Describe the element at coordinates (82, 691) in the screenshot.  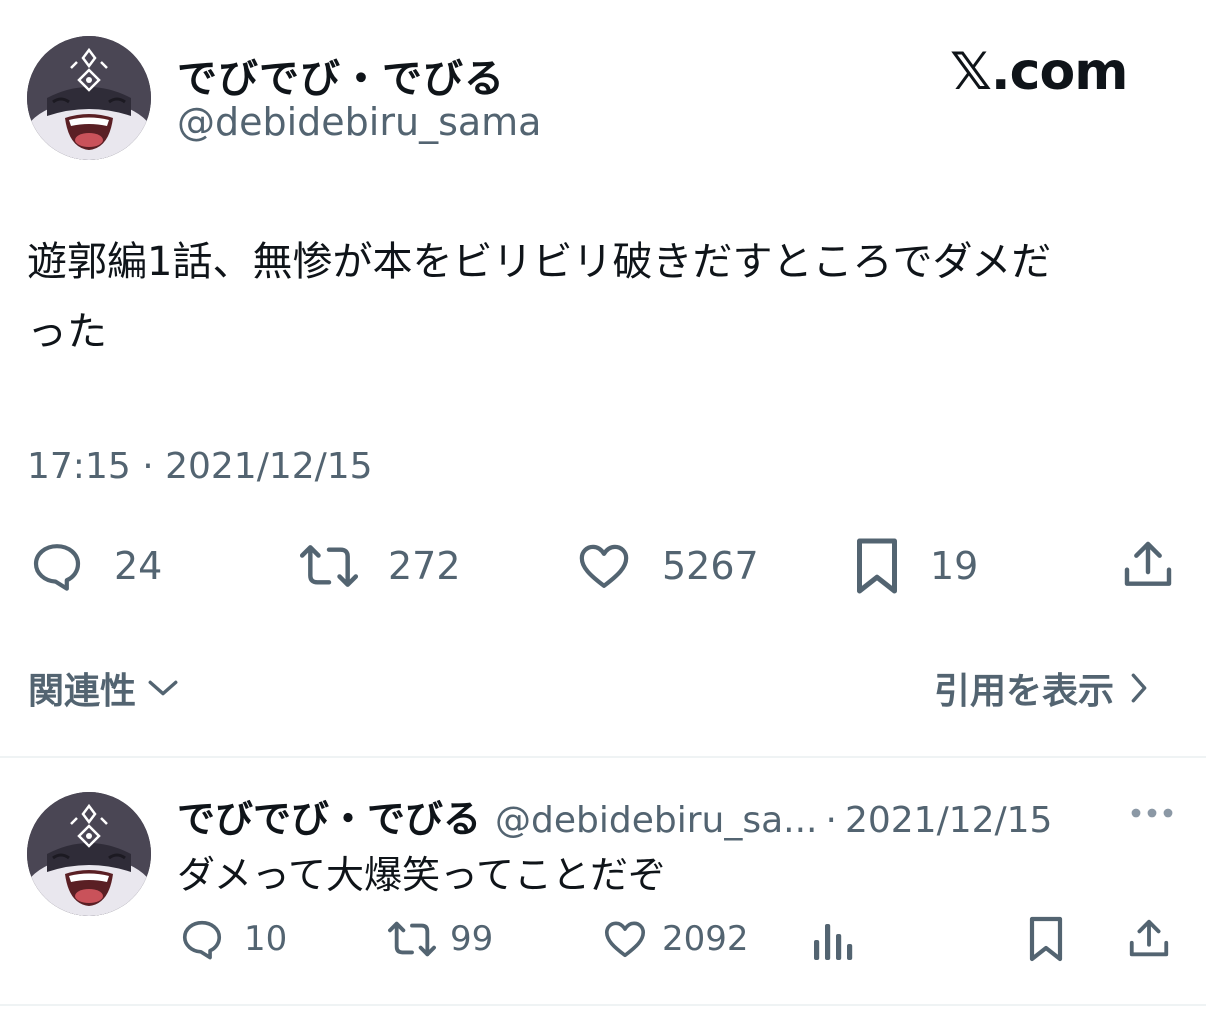
I see `relevance-label: 関連性` at that location.